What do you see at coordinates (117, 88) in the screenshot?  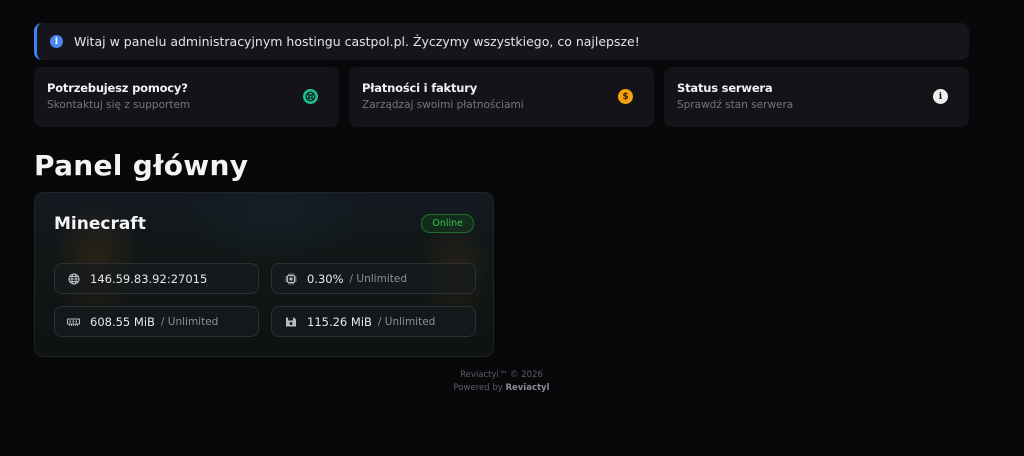 I see `card-title: Potrzebujesz pomocy?` at bounding box center [117, 88].